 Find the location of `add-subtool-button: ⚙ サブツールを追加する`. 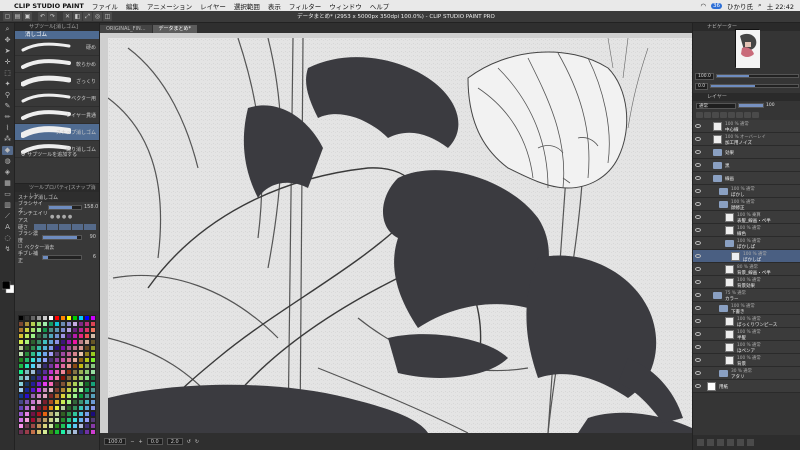

add-subtool-button: ⚙ サブツールを追加する is located at coordinates (49, 154).